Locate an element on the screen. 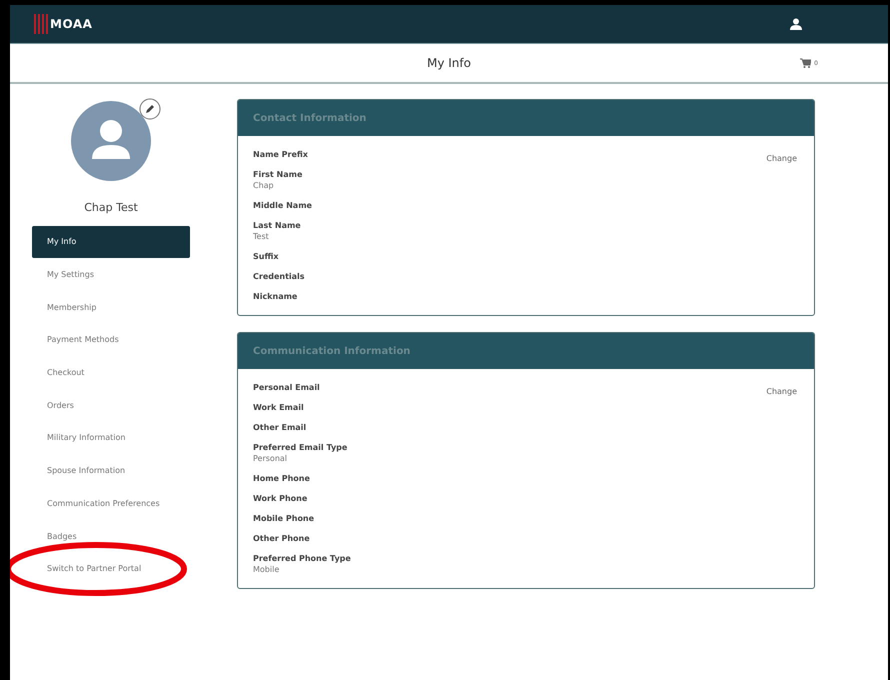  sidebar-item: My Settings is located at coordinates (111, 275).